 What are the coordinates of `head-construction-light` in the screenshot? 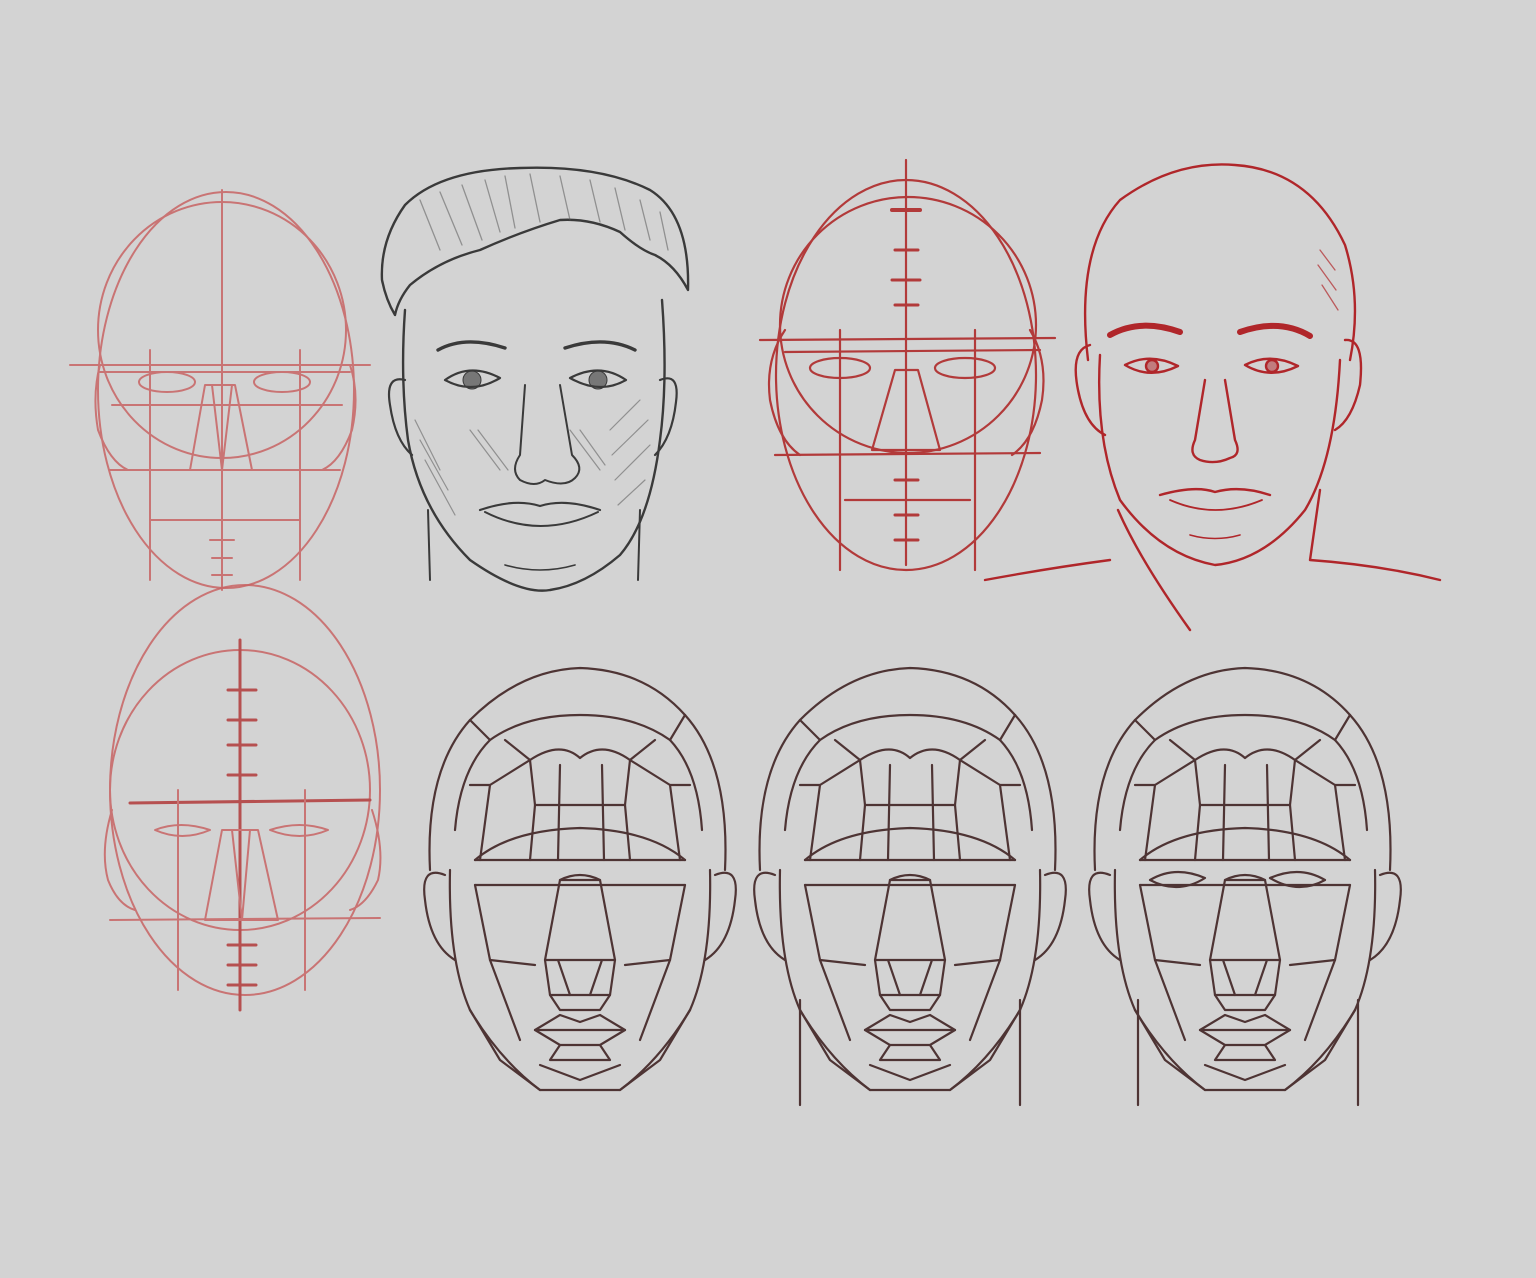 It's located at (220, 390).